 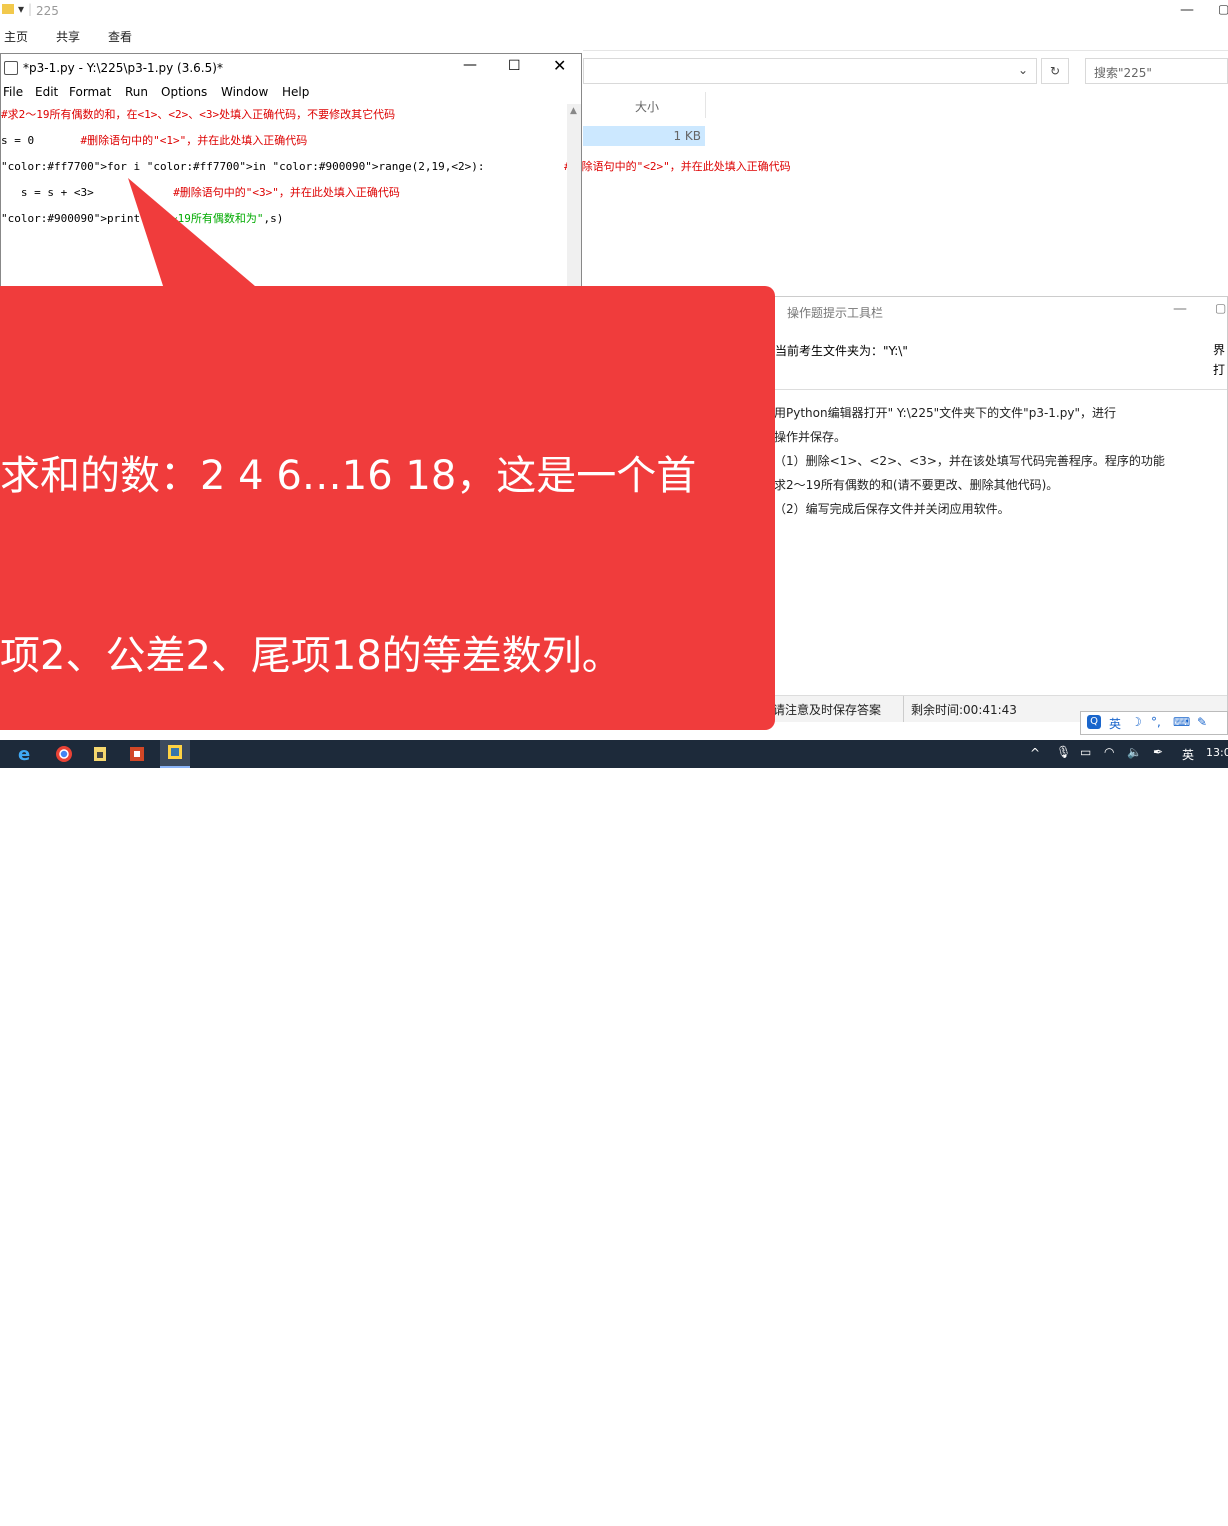 I want to click on scroll-up-icon: ▲, so click(x=573, y=111).